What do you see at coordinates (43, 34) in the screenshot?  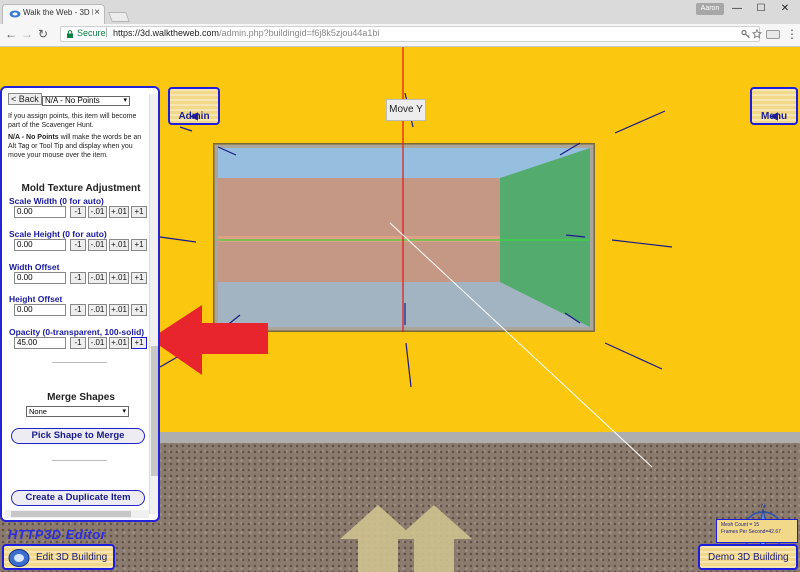 I see `reload-icon: ↻` at bounding box center [43, 34].